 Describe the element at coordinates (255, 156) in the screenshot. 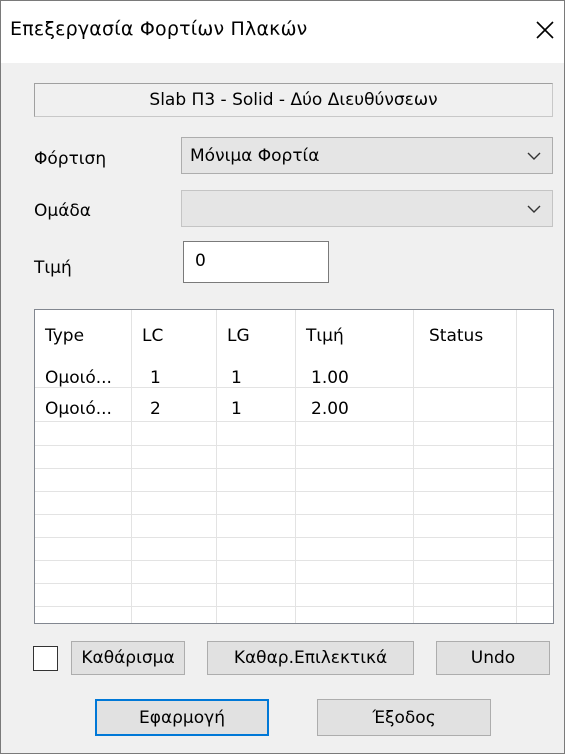

I see `loading-dropdown-value: Μόνιμα Φορτία` at that location.